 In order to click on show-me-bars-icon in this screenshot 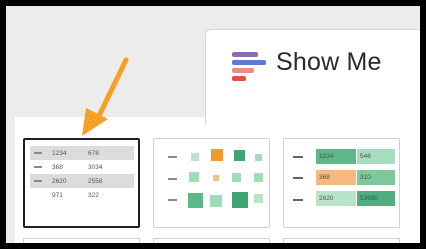, I will do `click(249, 68)`.